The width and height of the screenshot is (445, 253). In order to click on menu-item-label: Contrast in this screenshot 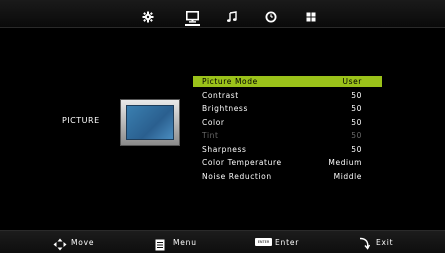, I will do `click(220, 95)`.